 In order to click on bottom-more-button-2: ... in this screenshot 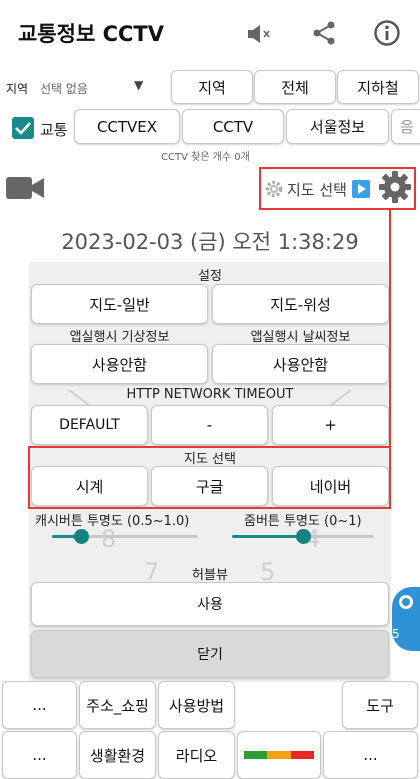, I will do `click(39, 755)`.